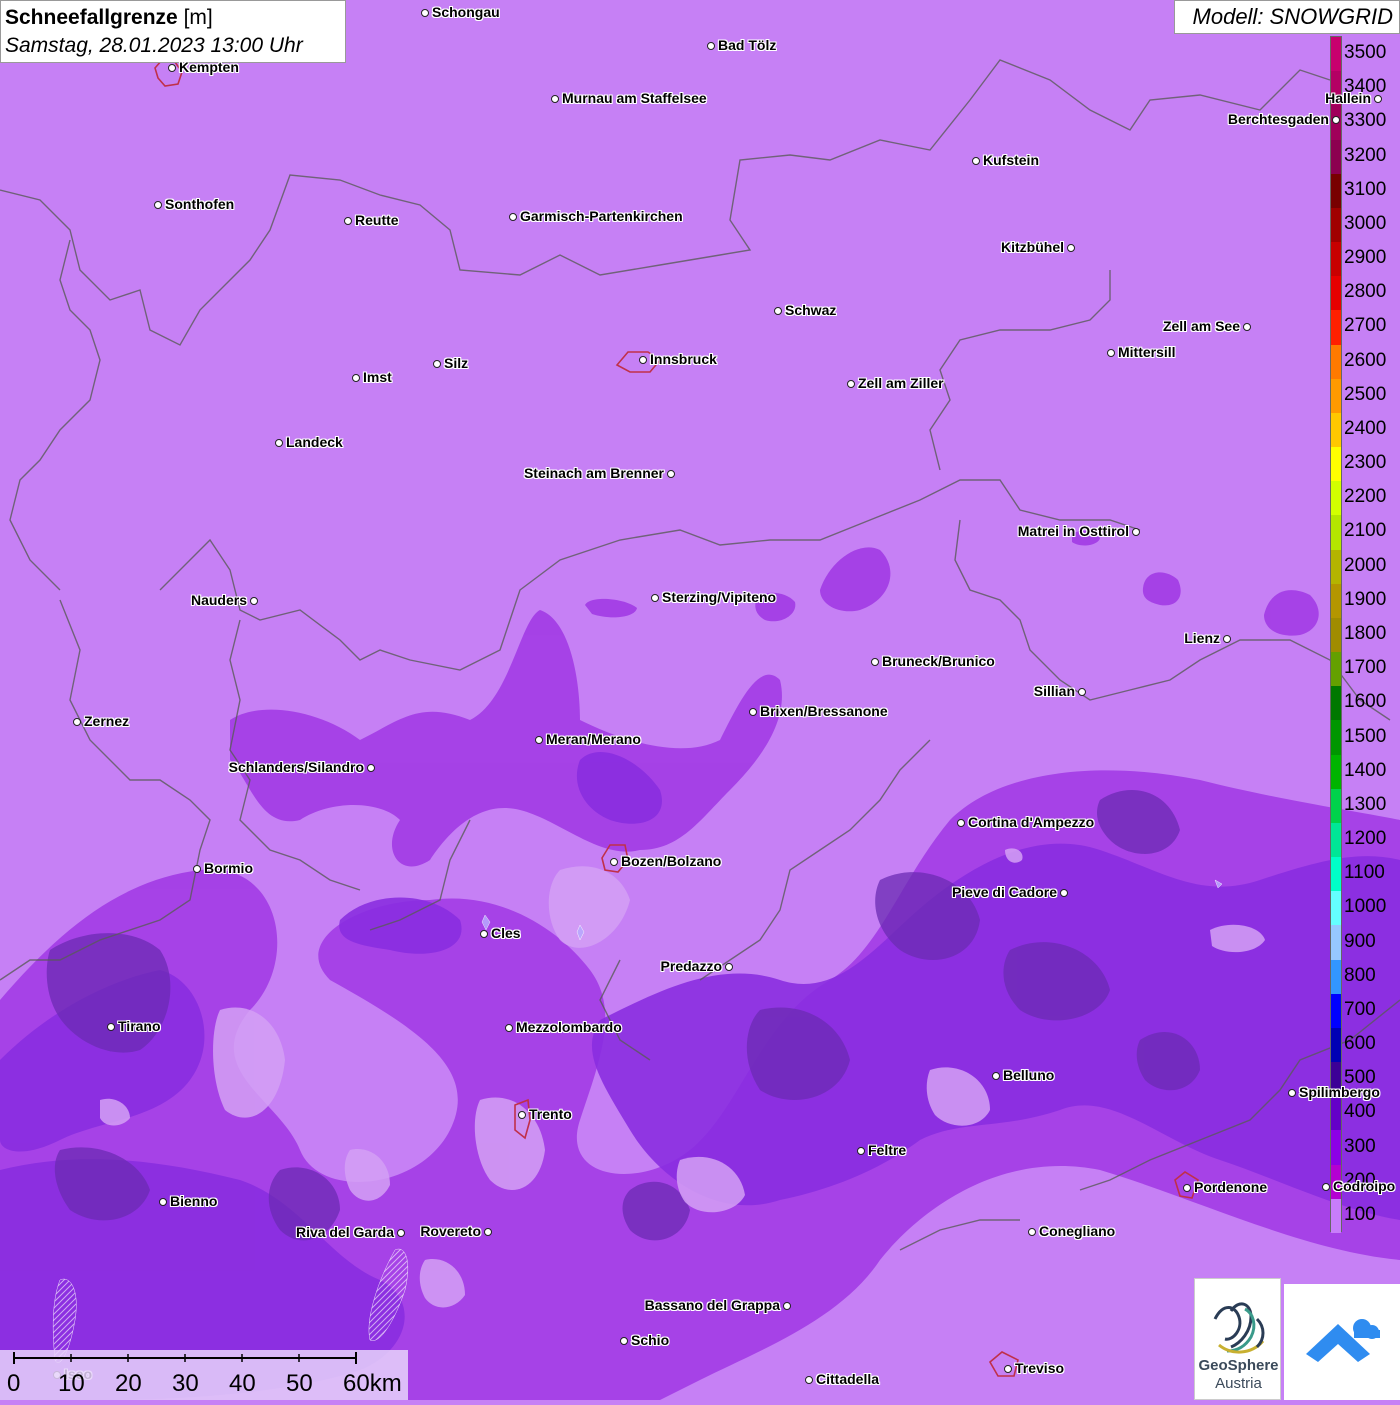 The height and width of the screenshot is (1405, 1400). I want to click on city-label: Pieve di Cadore, so click(1004, 892).